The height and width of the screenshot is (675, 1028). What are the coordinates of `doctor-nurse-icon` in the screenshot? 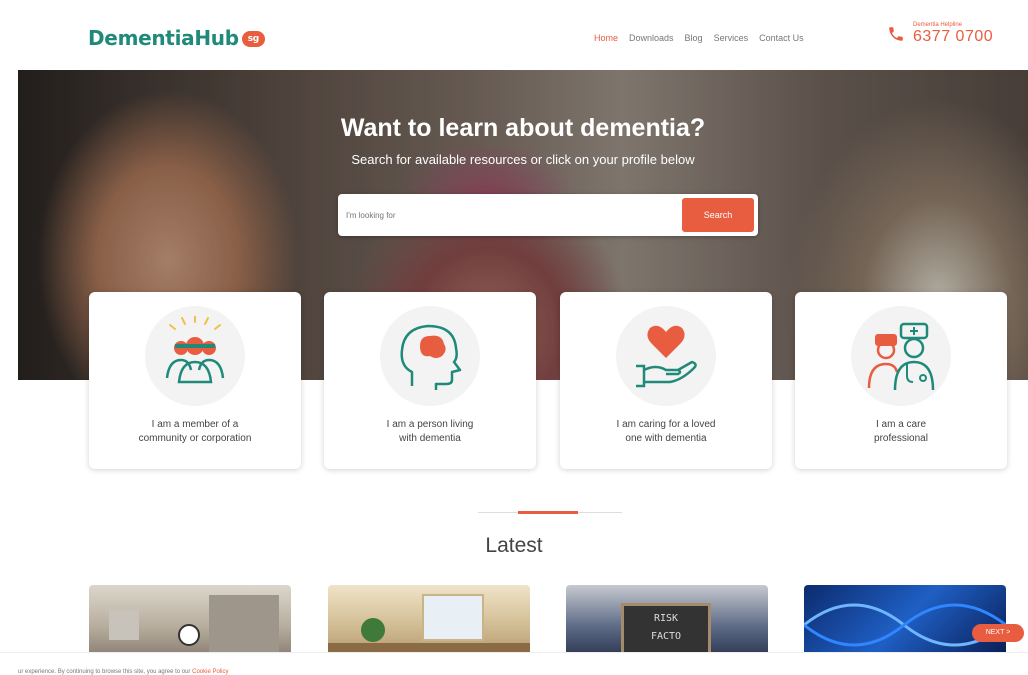 It's located at (901, 356).